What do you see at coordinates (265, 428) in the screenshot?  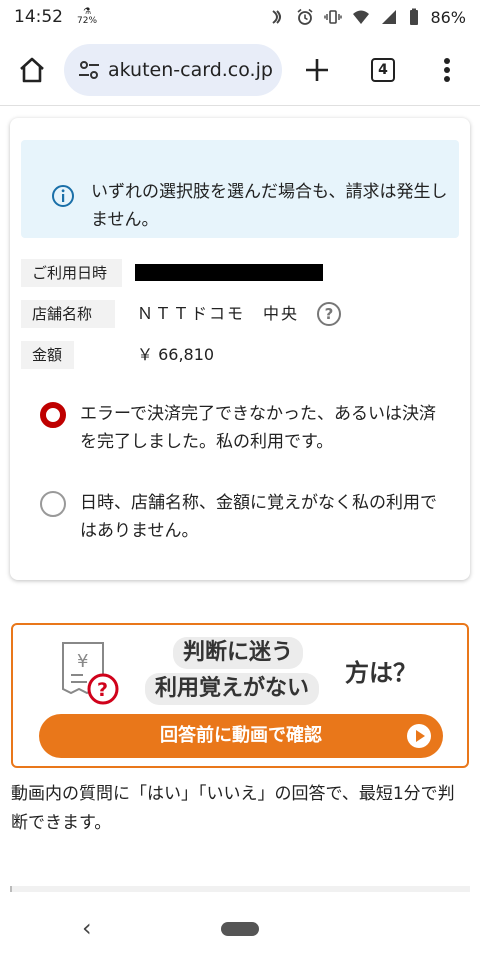 I see `option-my-usage-text: エラーで決済完了できなかった、あるいは決済を完了しました。私の利用です。` at bounding box center [265, 428].